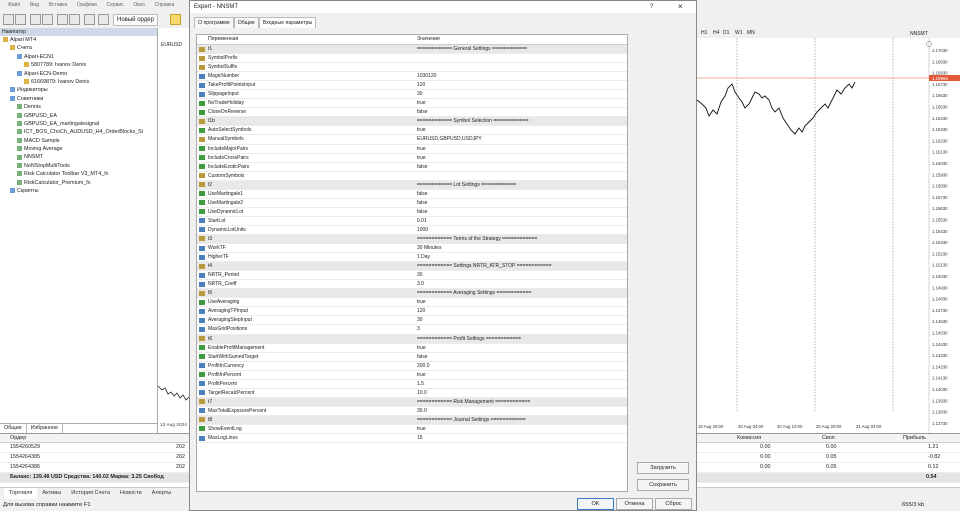  I want to click on param-row: StartLot 0.01, so click(412, 221).